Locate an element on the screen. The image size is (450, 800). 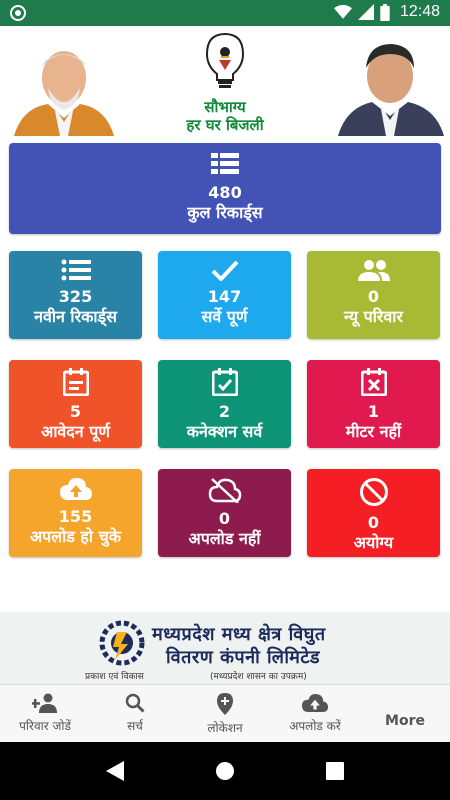
logo-tagline-1: सौभाग्य is located at coordinates (225, 107).